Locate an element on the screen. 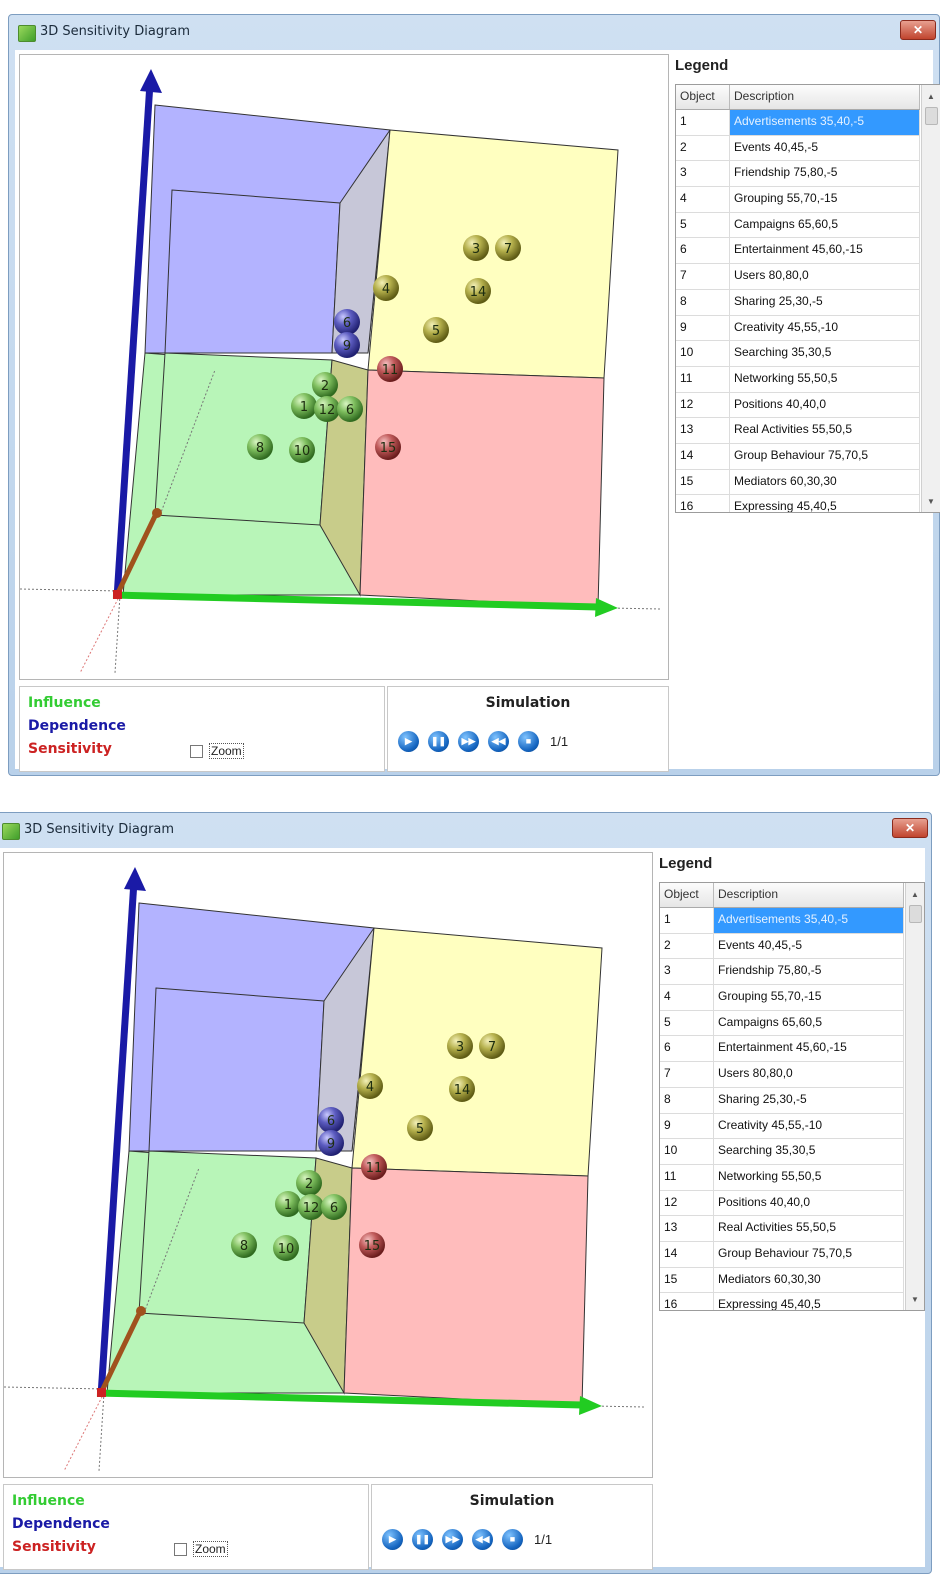  title-bar: 3D Sensitivity Diagram ✕ is located at coordinates (474, 32).